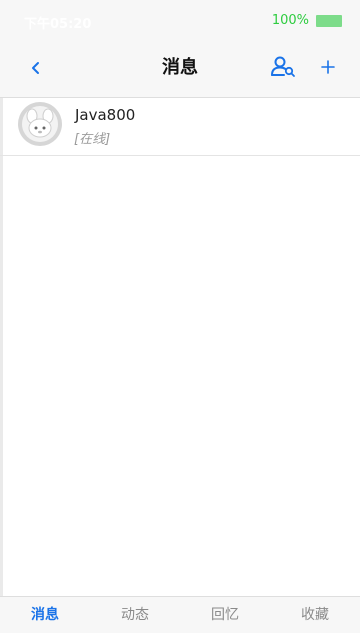 This screenshot has width=360, height=633. Describe the element at coordinates (92, 139) in the screenshot. I see `online-status: [在线]` at that location.